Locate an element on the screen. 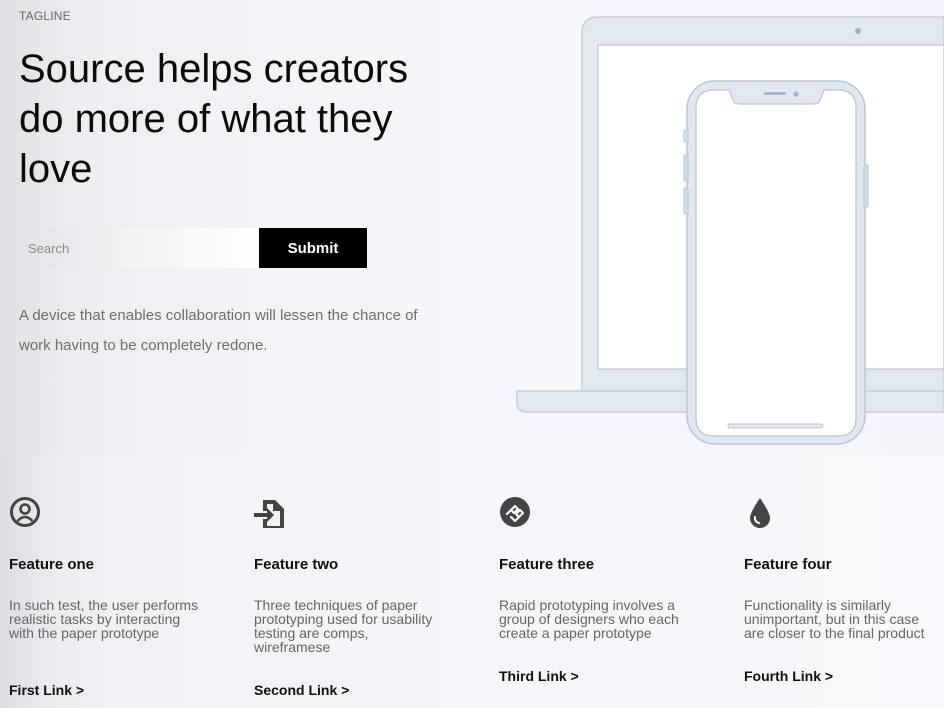  first-link: First Link > is located at coordinates (46, 690).